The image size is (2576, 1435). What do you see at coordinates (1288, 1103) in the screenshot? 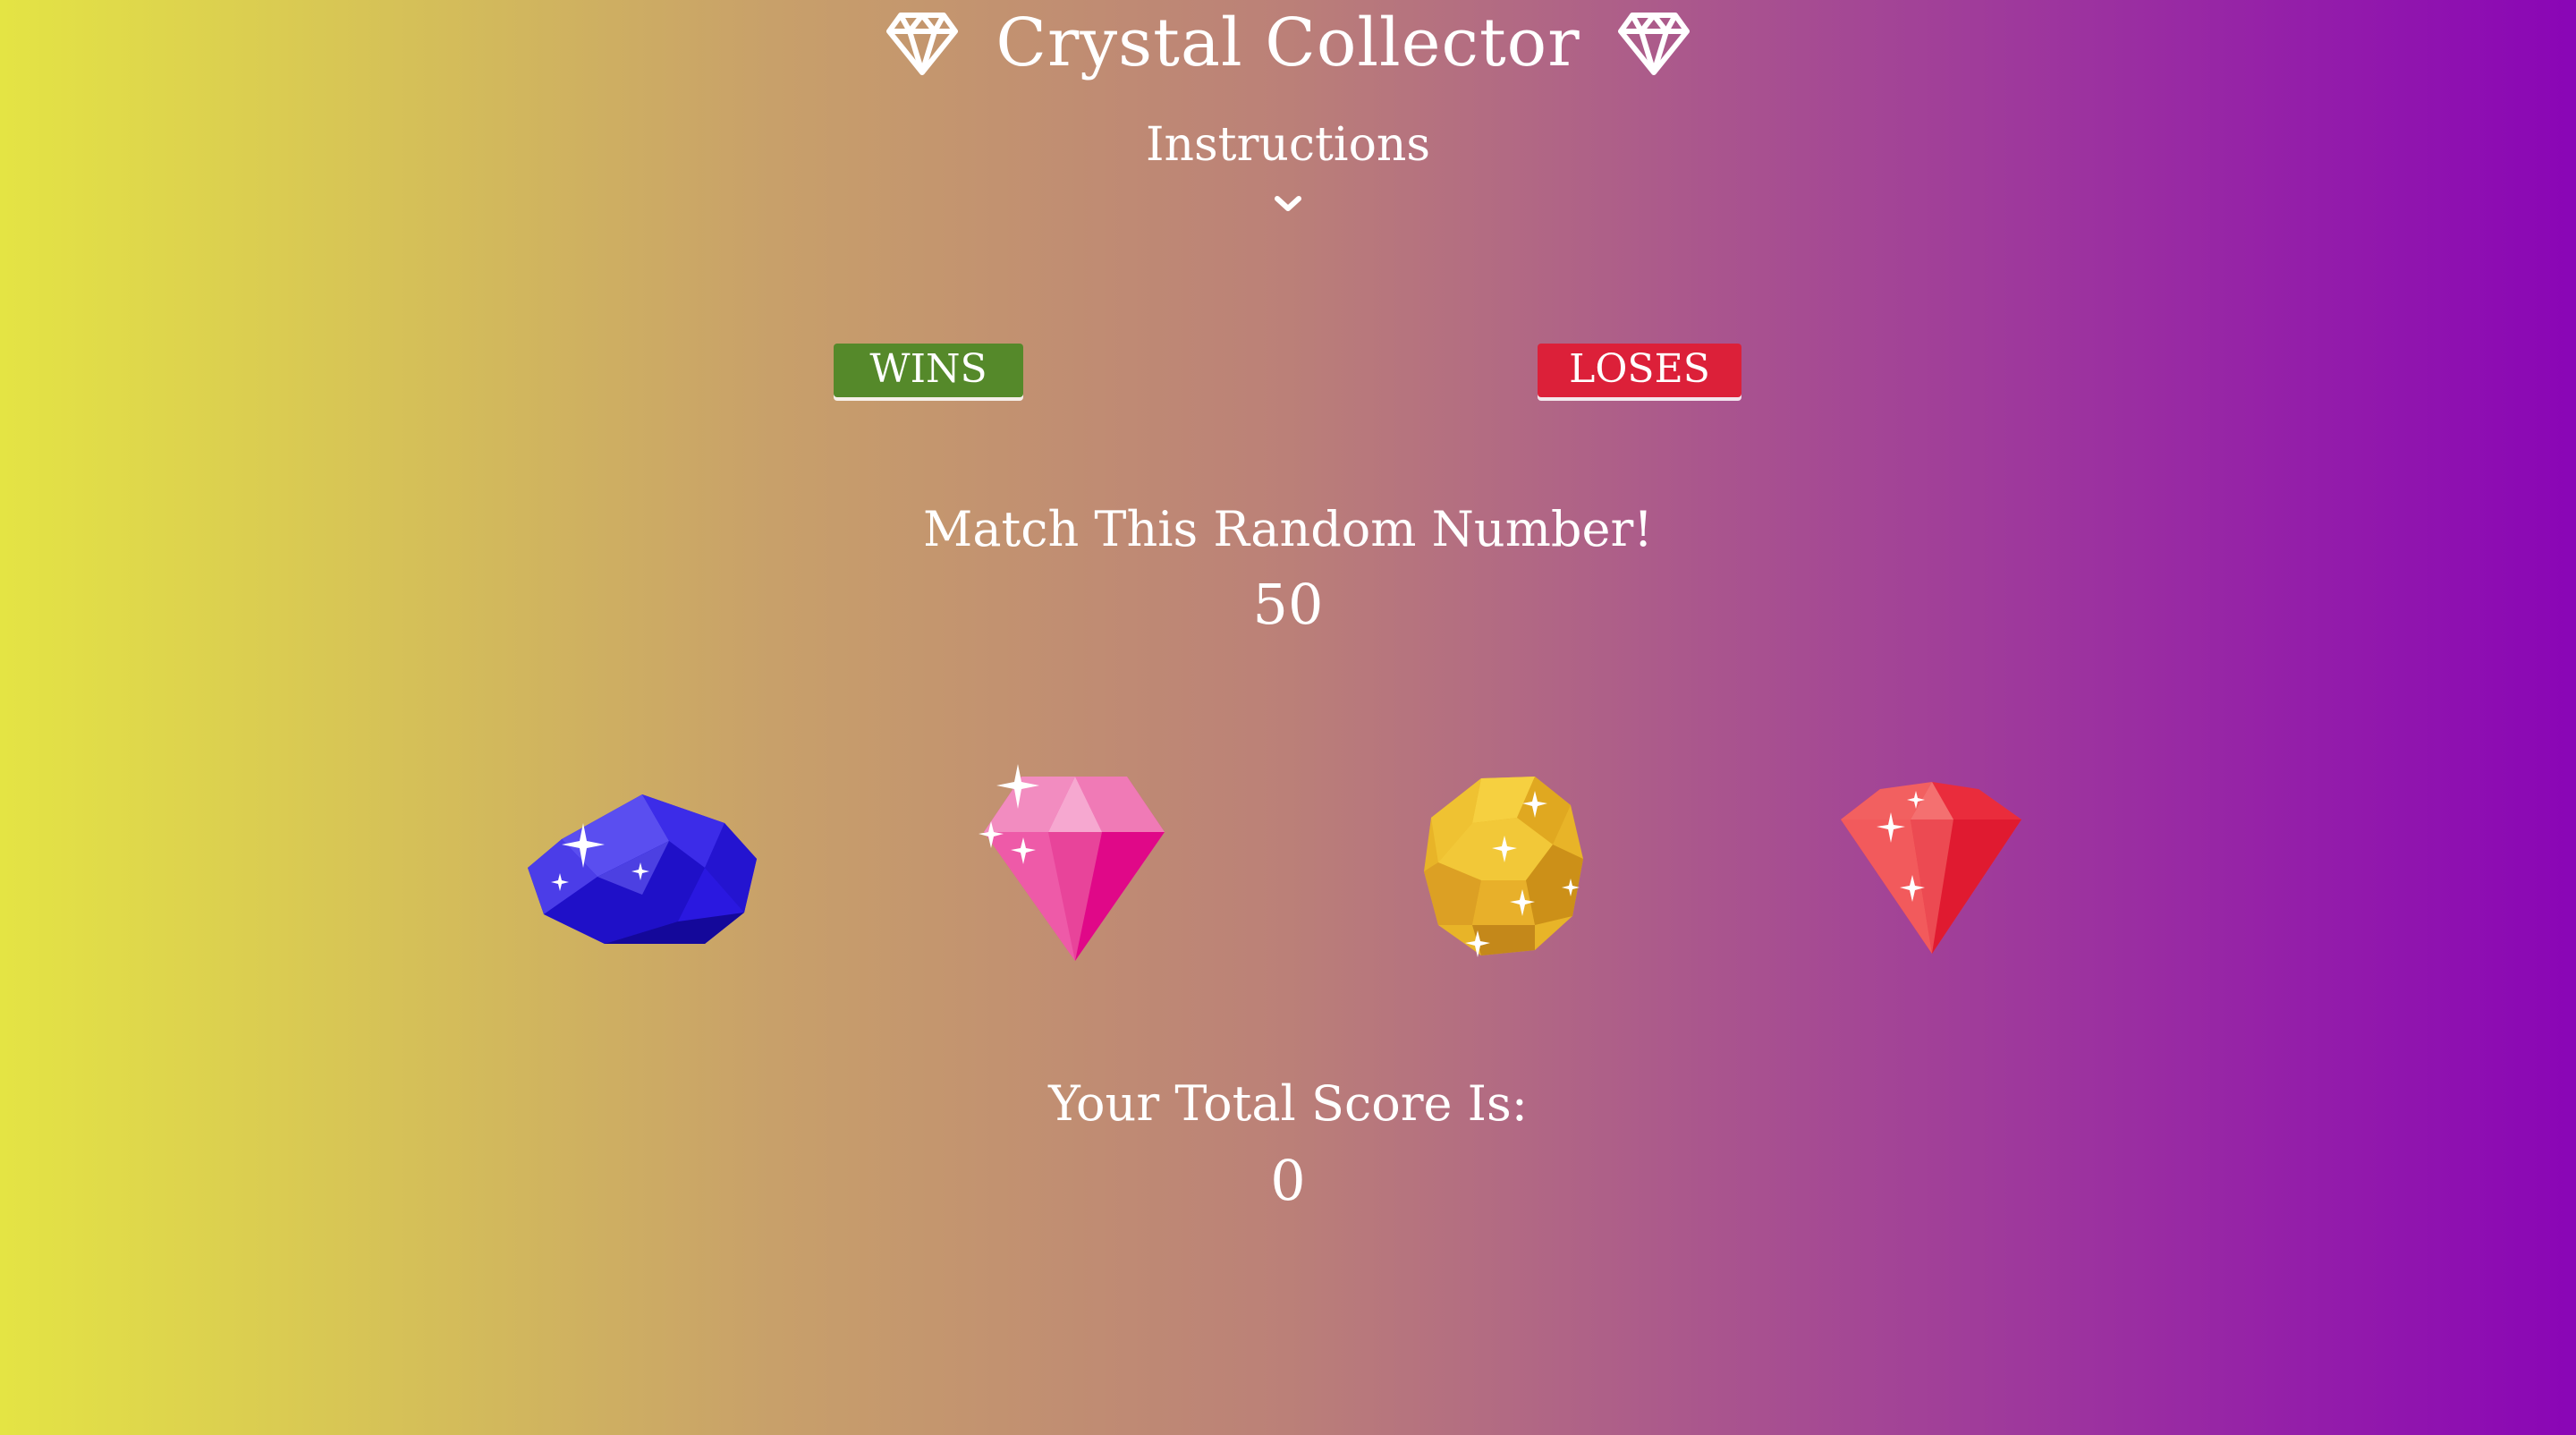
I see `score-label: Your Total Score Is:` at bounding box center [1288, 1103].